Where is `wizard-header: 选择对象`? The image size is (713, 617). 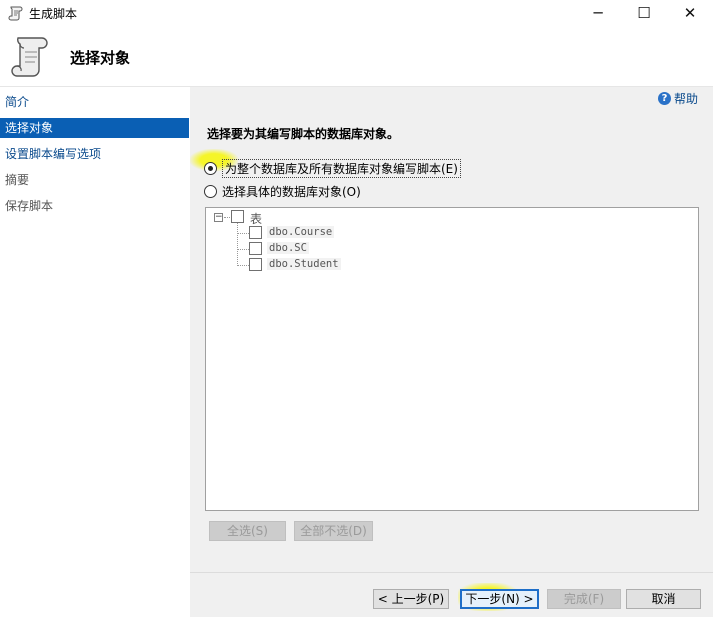
wizard-header: 选择对象 is located at coordinates (356, 56).